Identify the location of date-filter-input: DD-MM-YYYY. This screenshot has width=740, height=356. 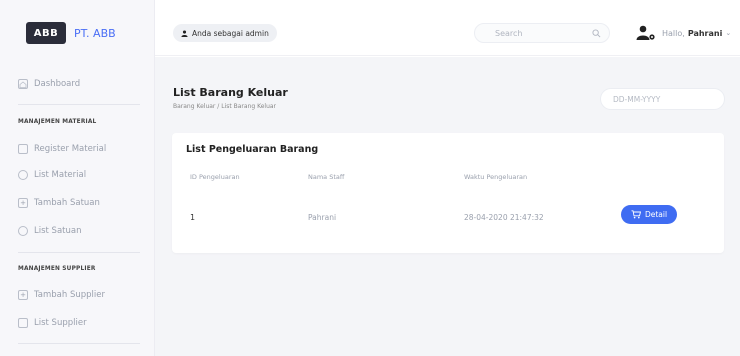
(662, 99).